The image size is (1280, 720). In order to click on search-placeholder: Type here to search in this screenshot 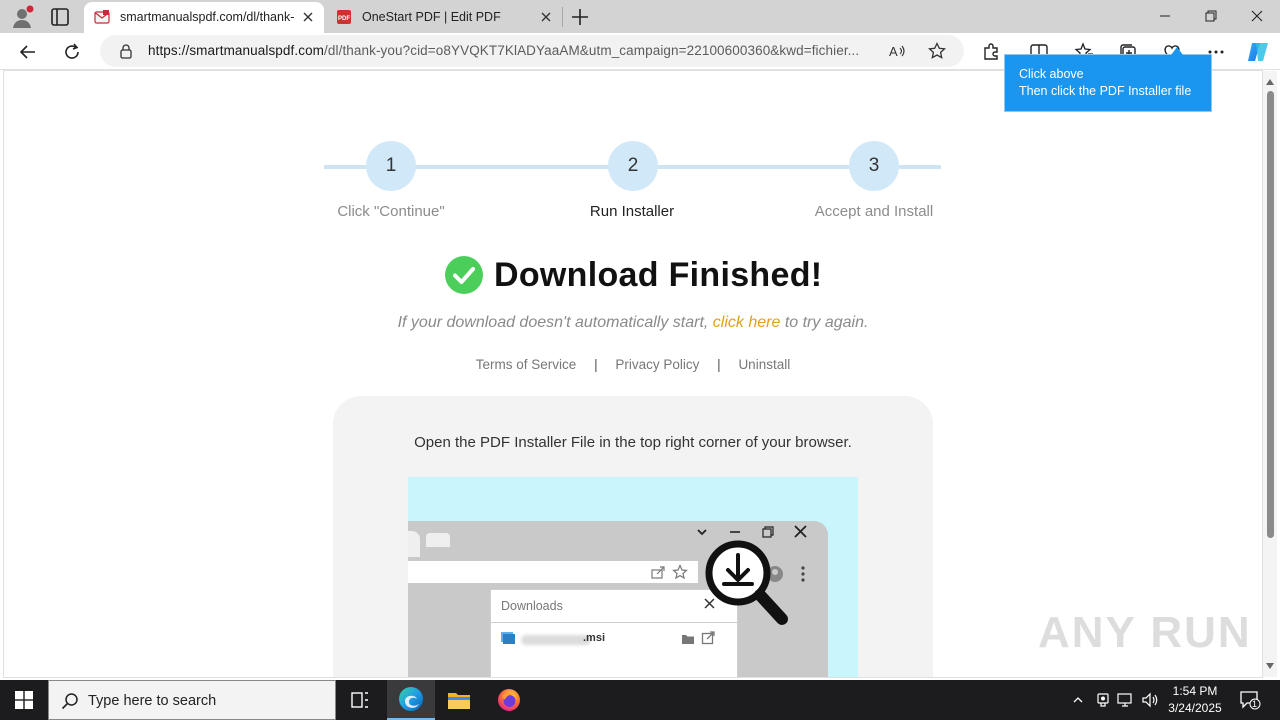, I will do `click(152, 701)`.